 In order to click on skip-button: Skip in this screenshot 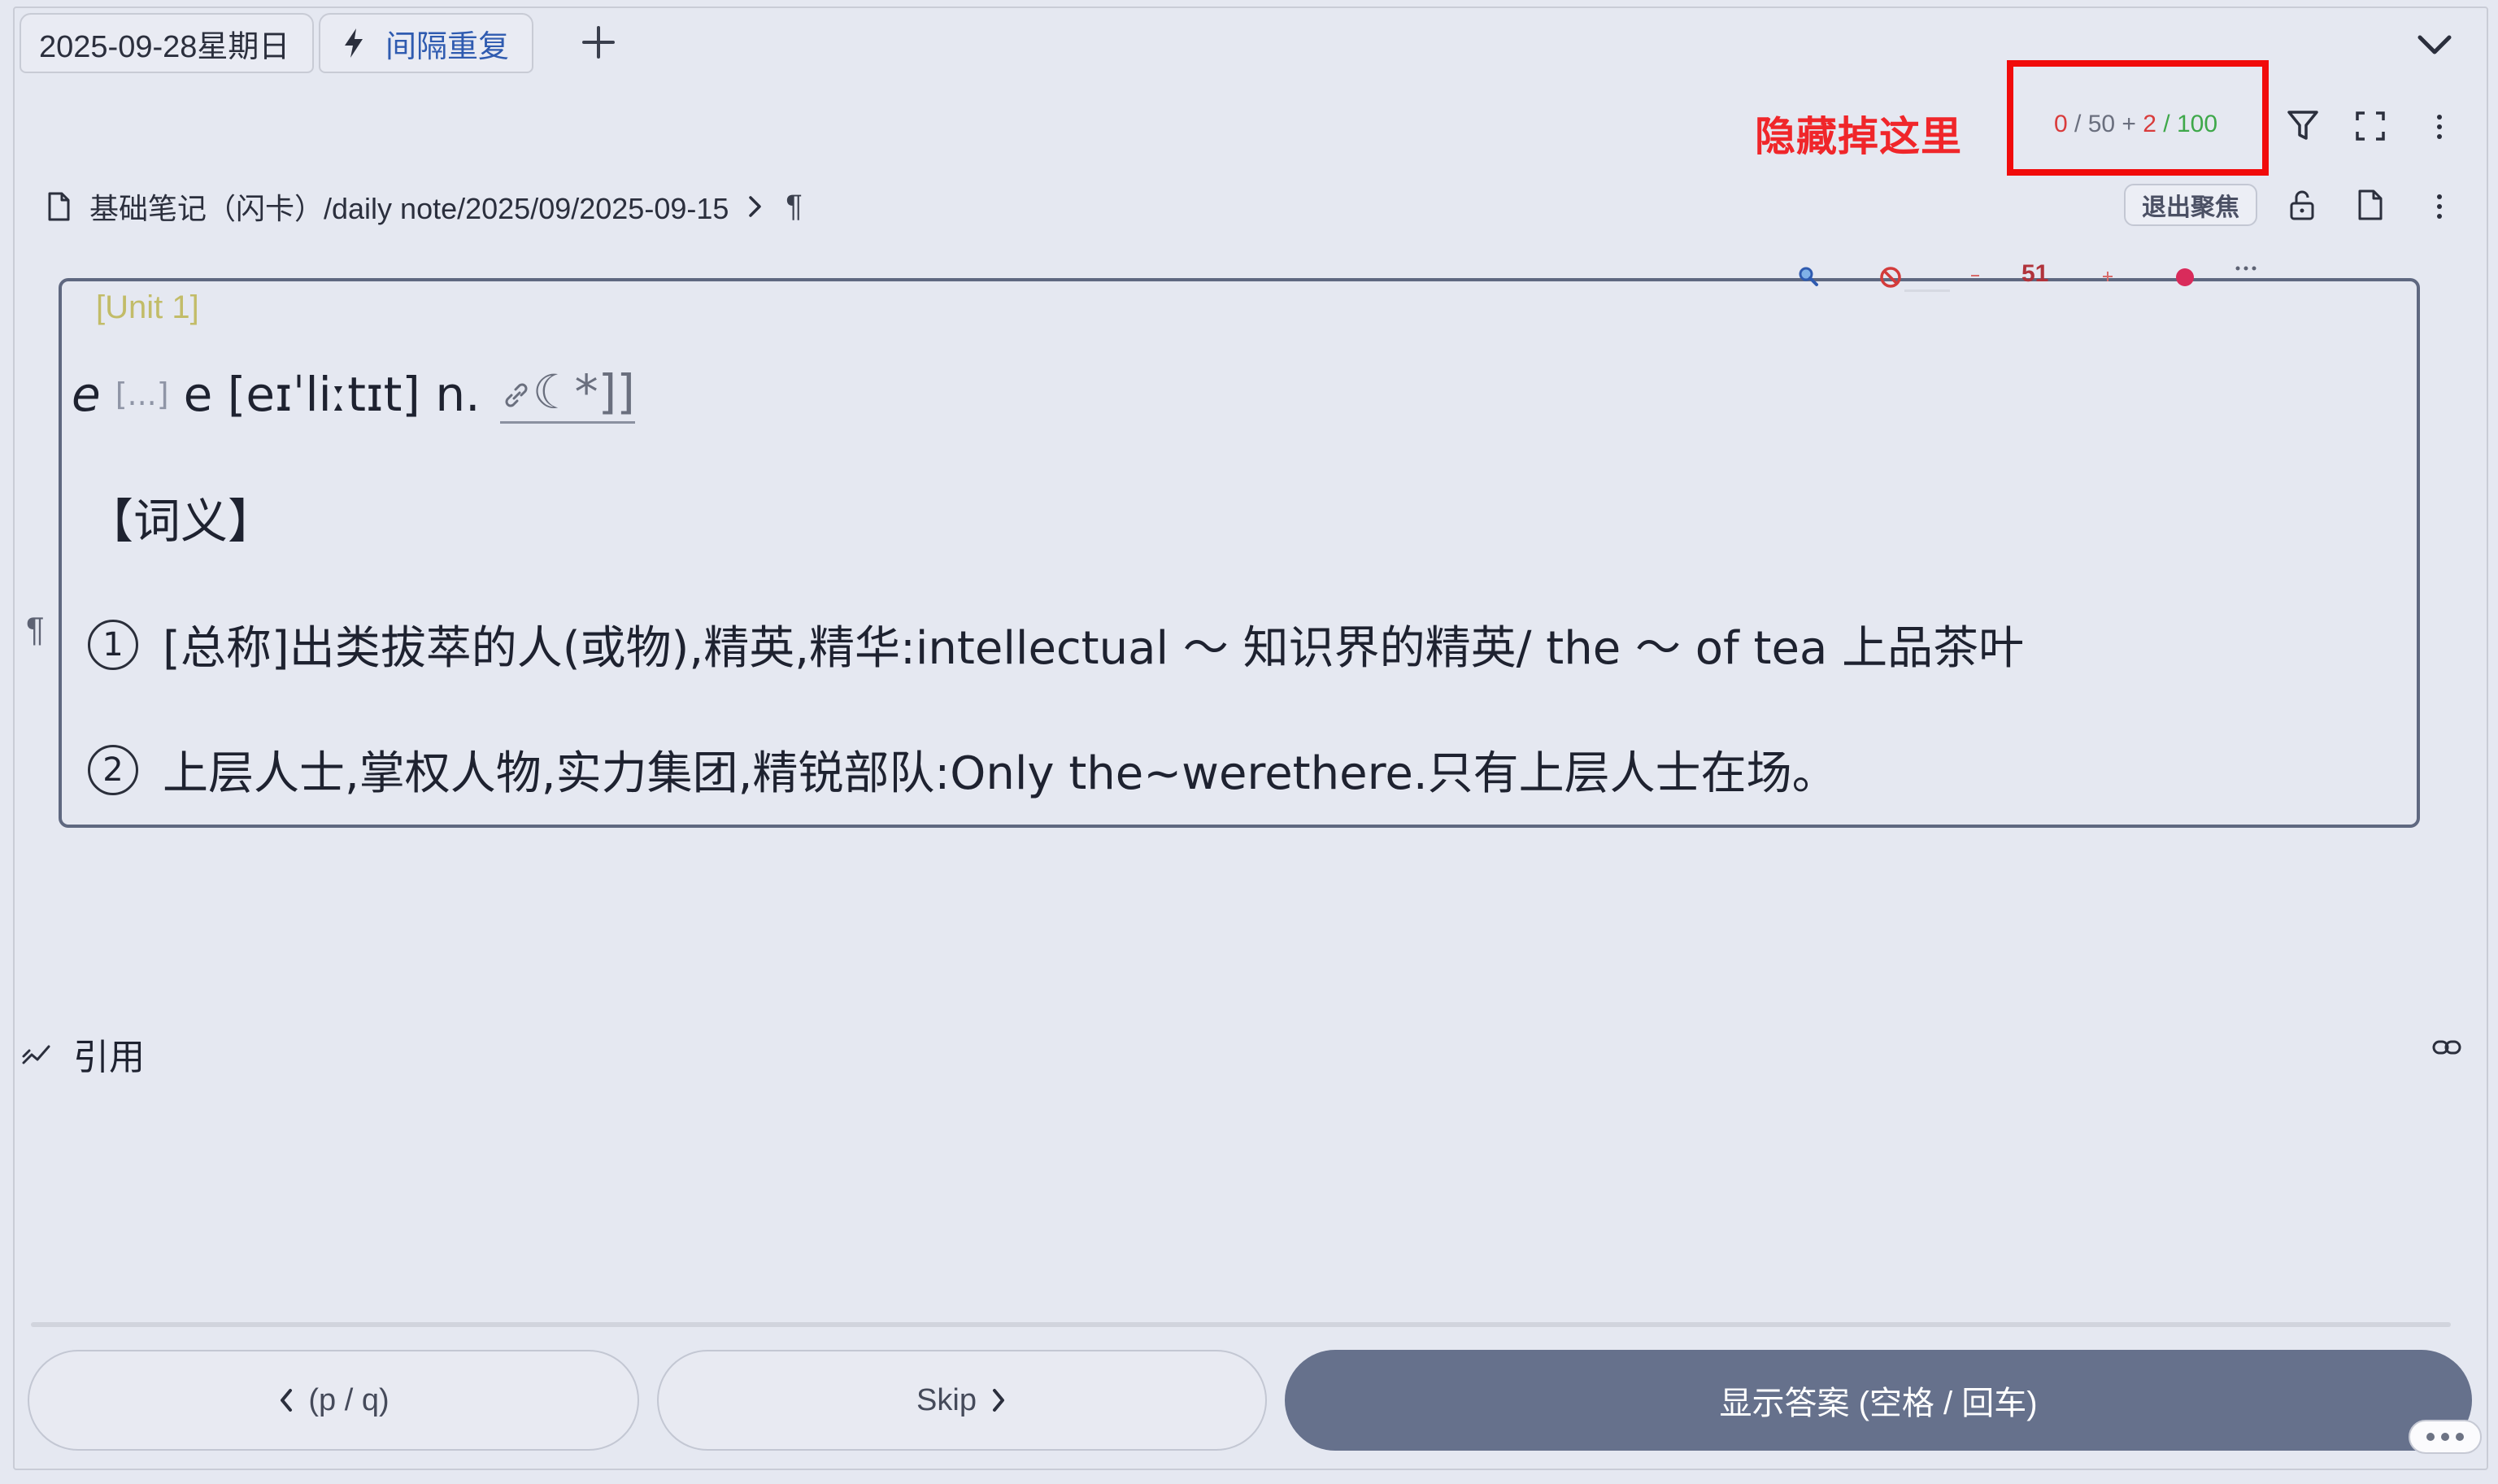, I will do `click(962, 1400)`.